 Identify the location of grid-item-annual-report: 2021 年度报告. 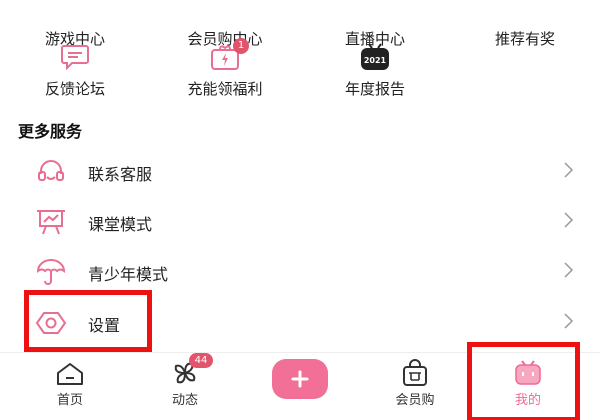
(375, 69).